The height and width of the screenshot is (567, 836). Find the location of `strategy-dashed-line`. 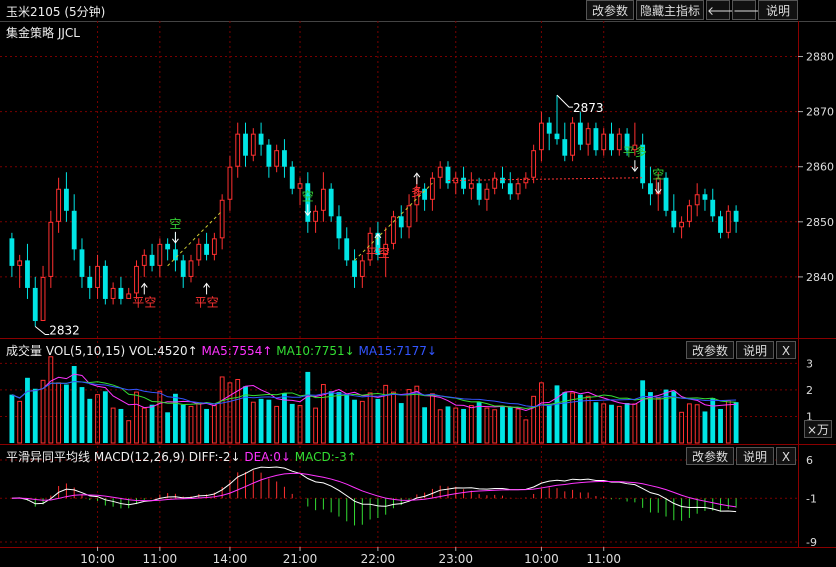

strategy-dashed-line is located at coordinates (545, 179).